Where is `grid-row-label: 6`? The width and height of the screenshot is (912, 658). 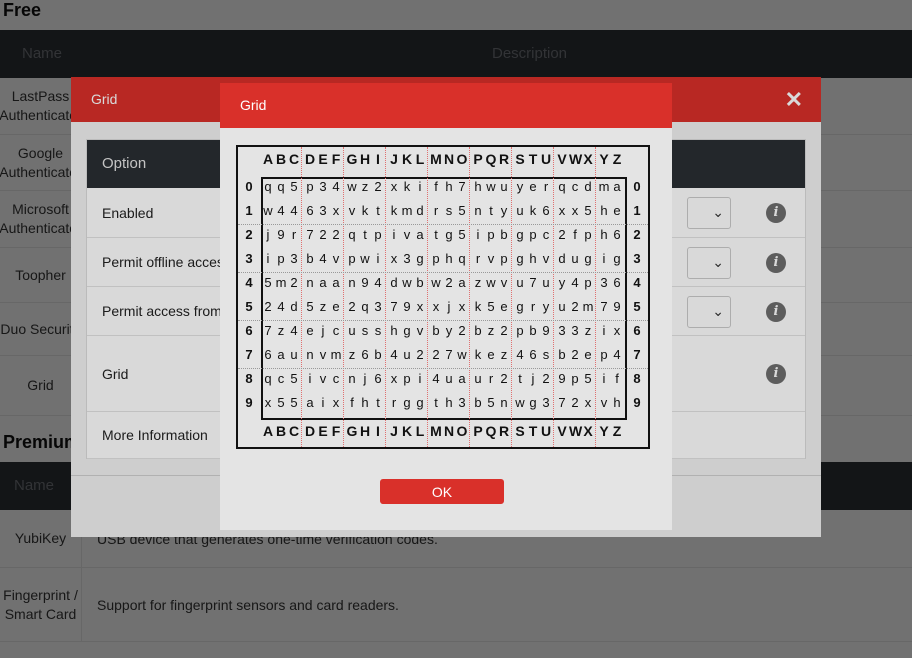
grid-row-label: 6 is located at coordinates (249, 330).